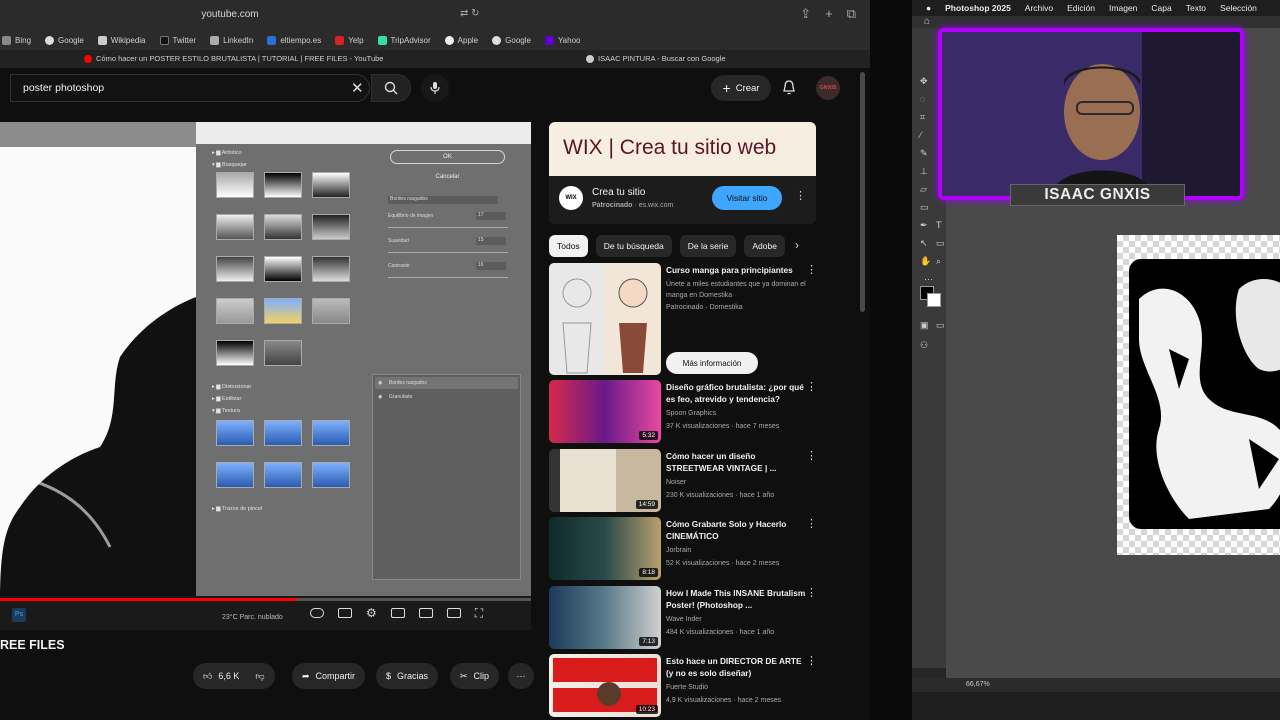 Image resolution: width=1280 pixels, height=720 pixels. I want to click on favorite-wikipedia: Wikipedia, so click(121, 40).